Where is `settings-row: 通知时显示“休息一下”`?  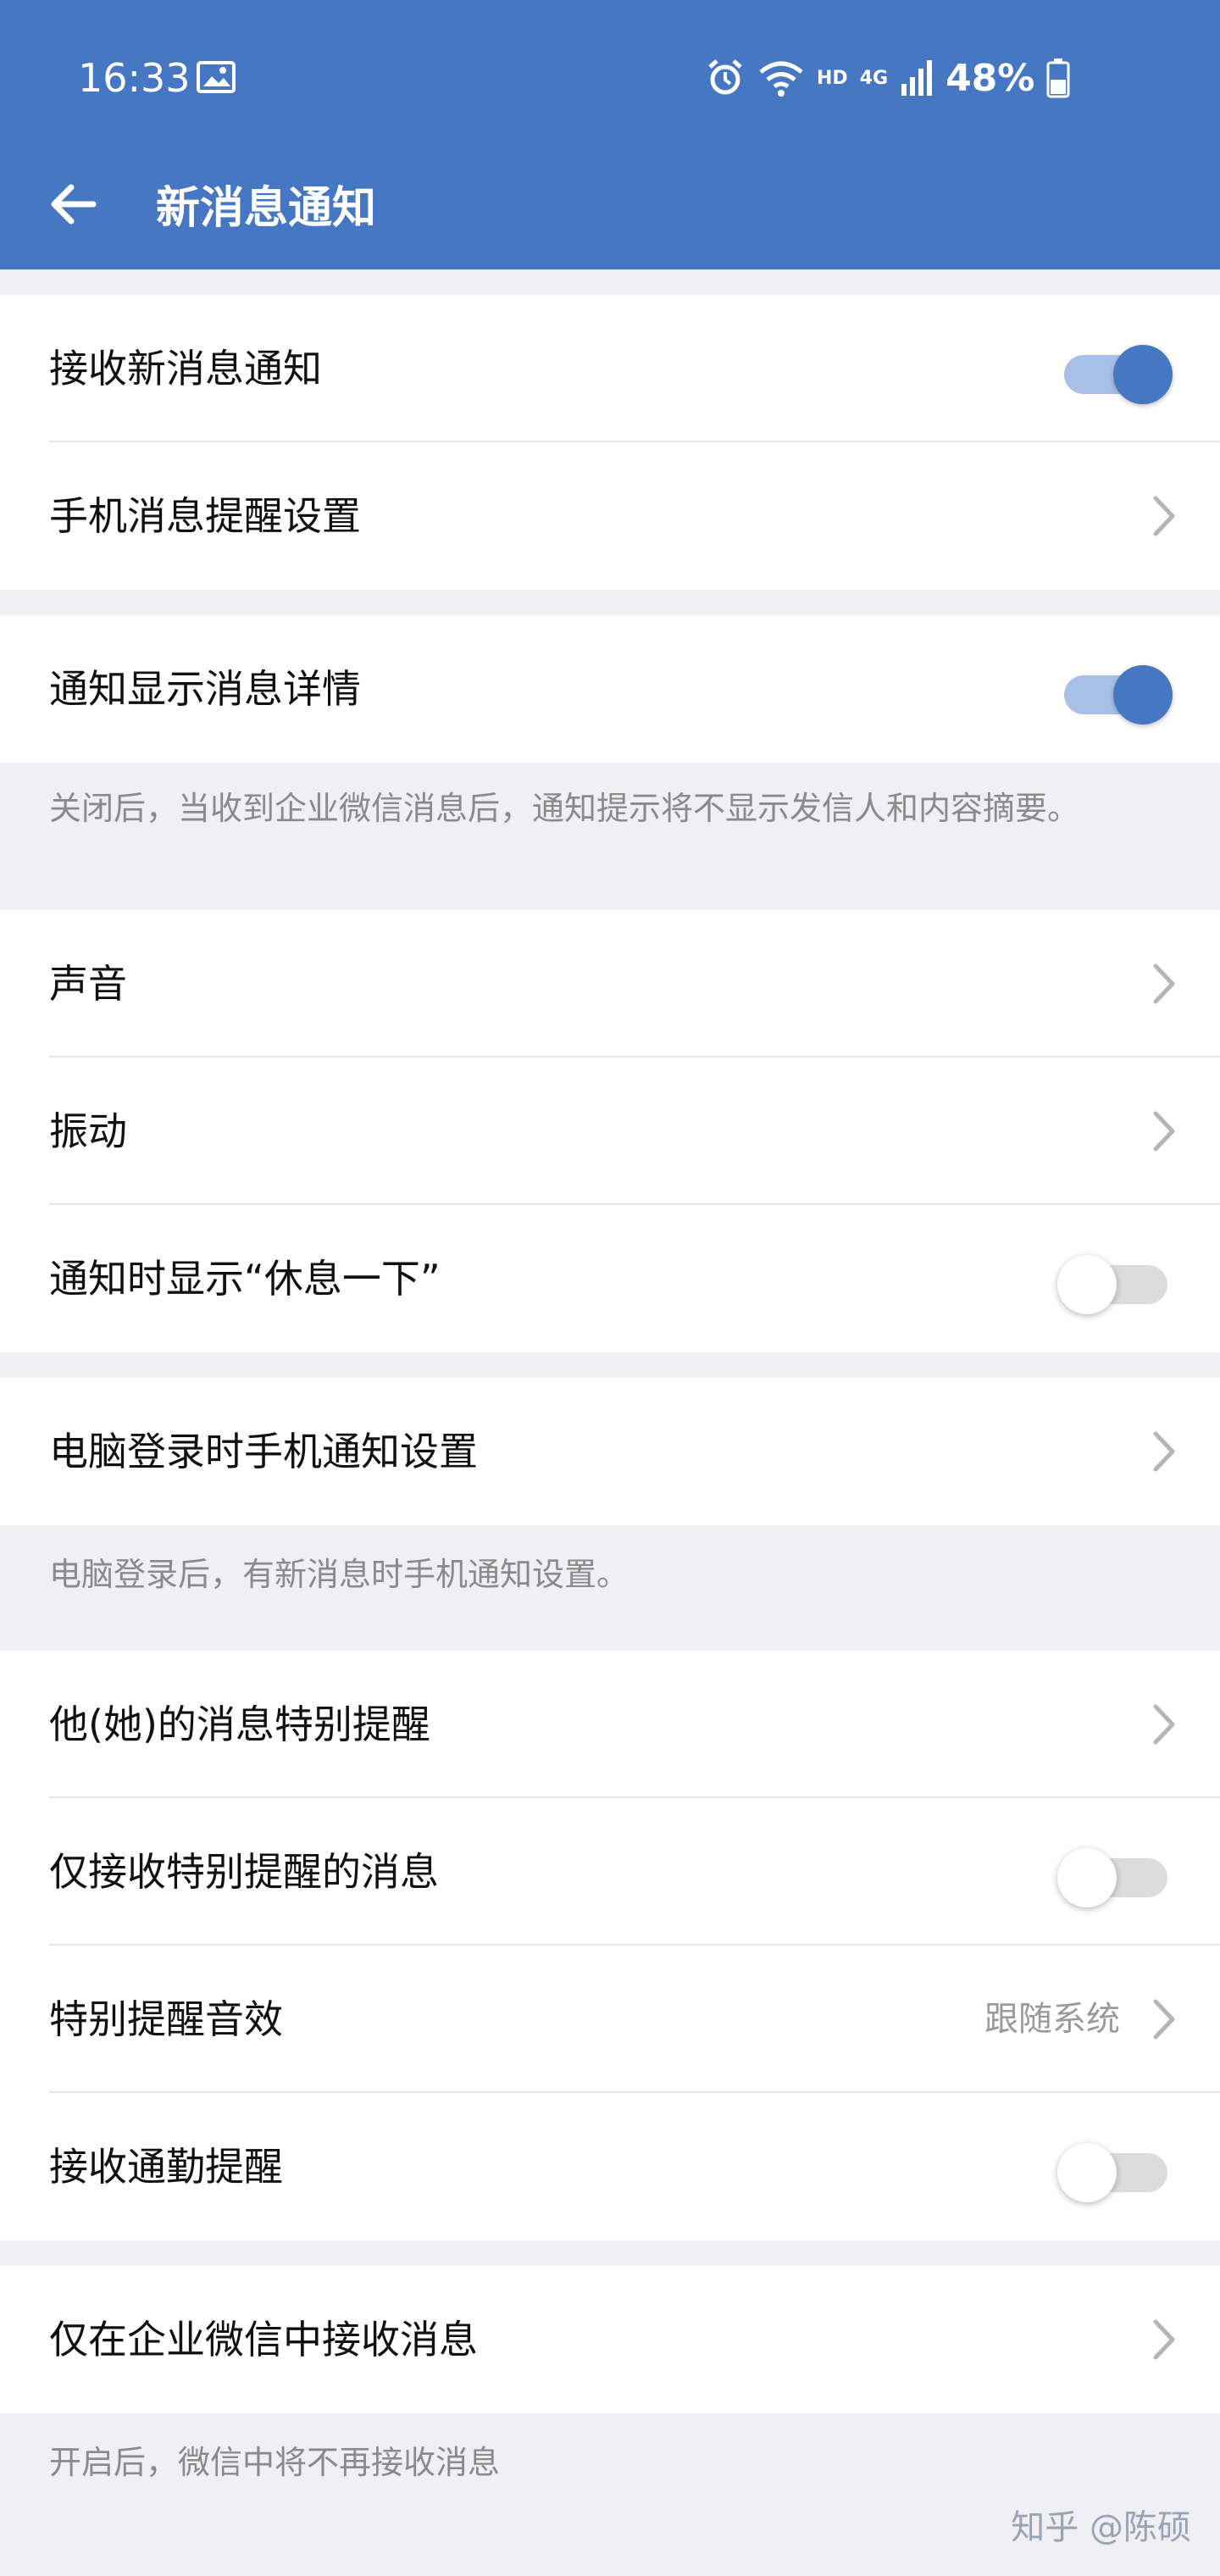
settings-row: 通知时显示“休息一下” is located at coordinates (610, 1278).